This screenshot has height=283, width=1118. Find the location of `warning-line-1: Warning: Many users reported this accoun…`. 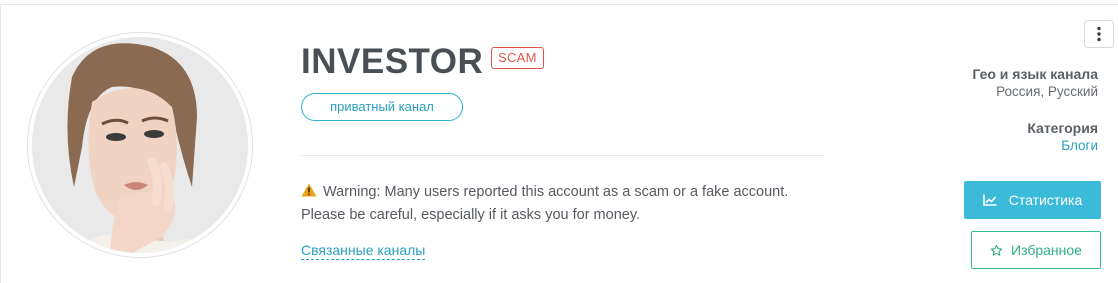

warning-line-1: Warning: Many users reported this accoun… is located at coordinates (556, 192).